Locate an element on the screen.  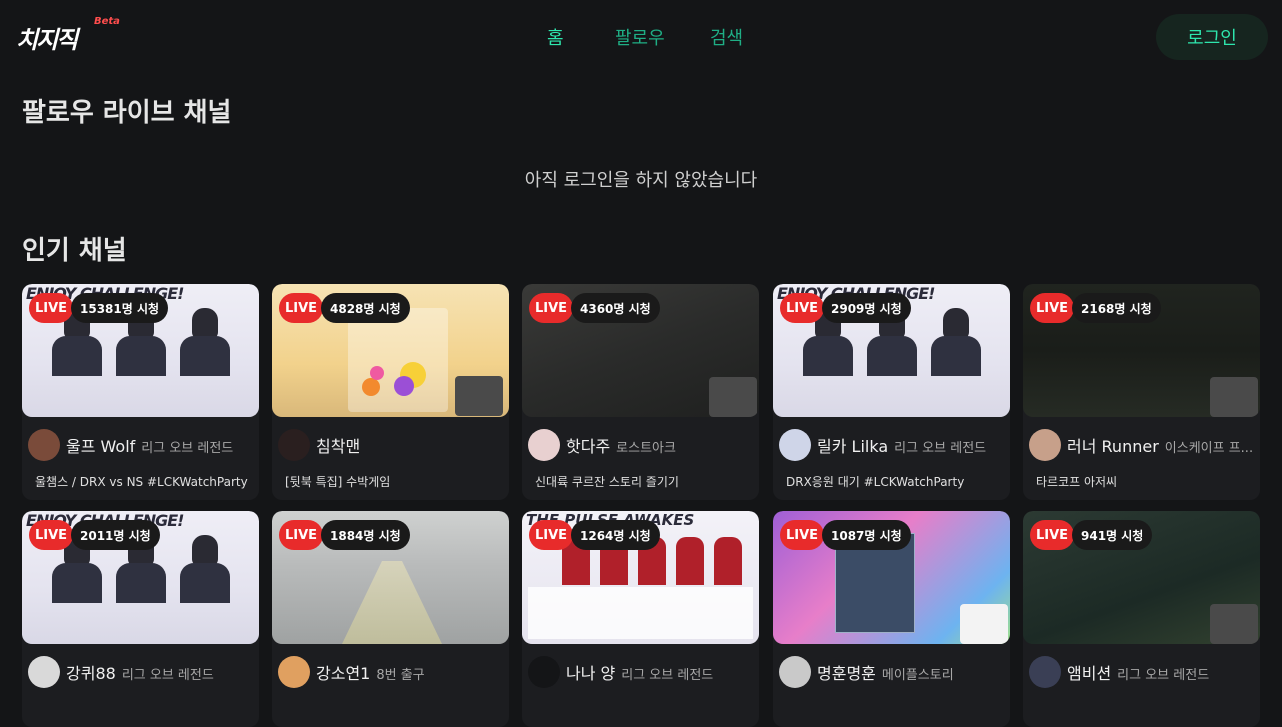
viewer-count-badge: 2168명 시청 is located at coordinates (1116, 308).